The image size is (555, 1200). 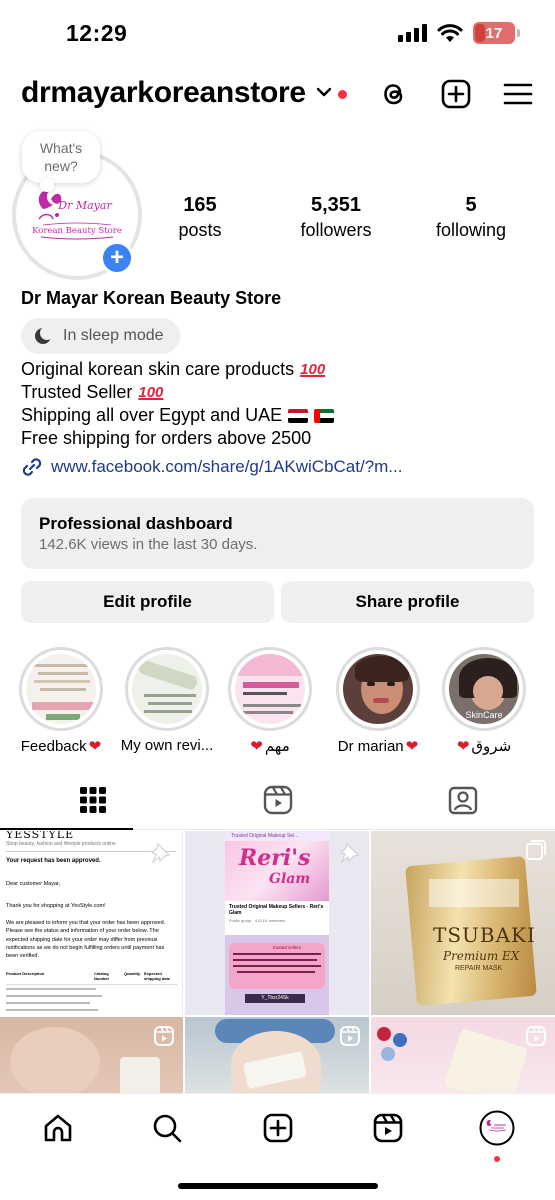 I want to click on tab-tagged, so click(x=462, y=800).